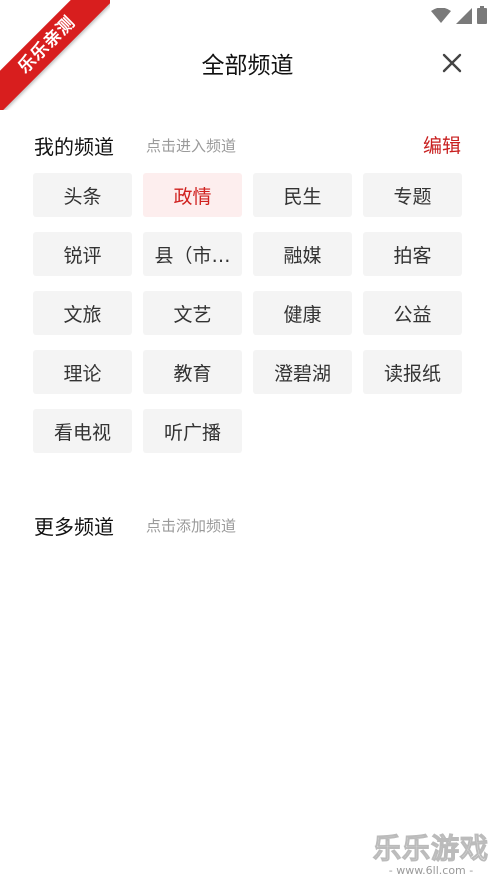  What do you see at coordinates (82, 431) in the screenshot?
I see `channel-chip: 看电视` at bounding box center [82, 431].